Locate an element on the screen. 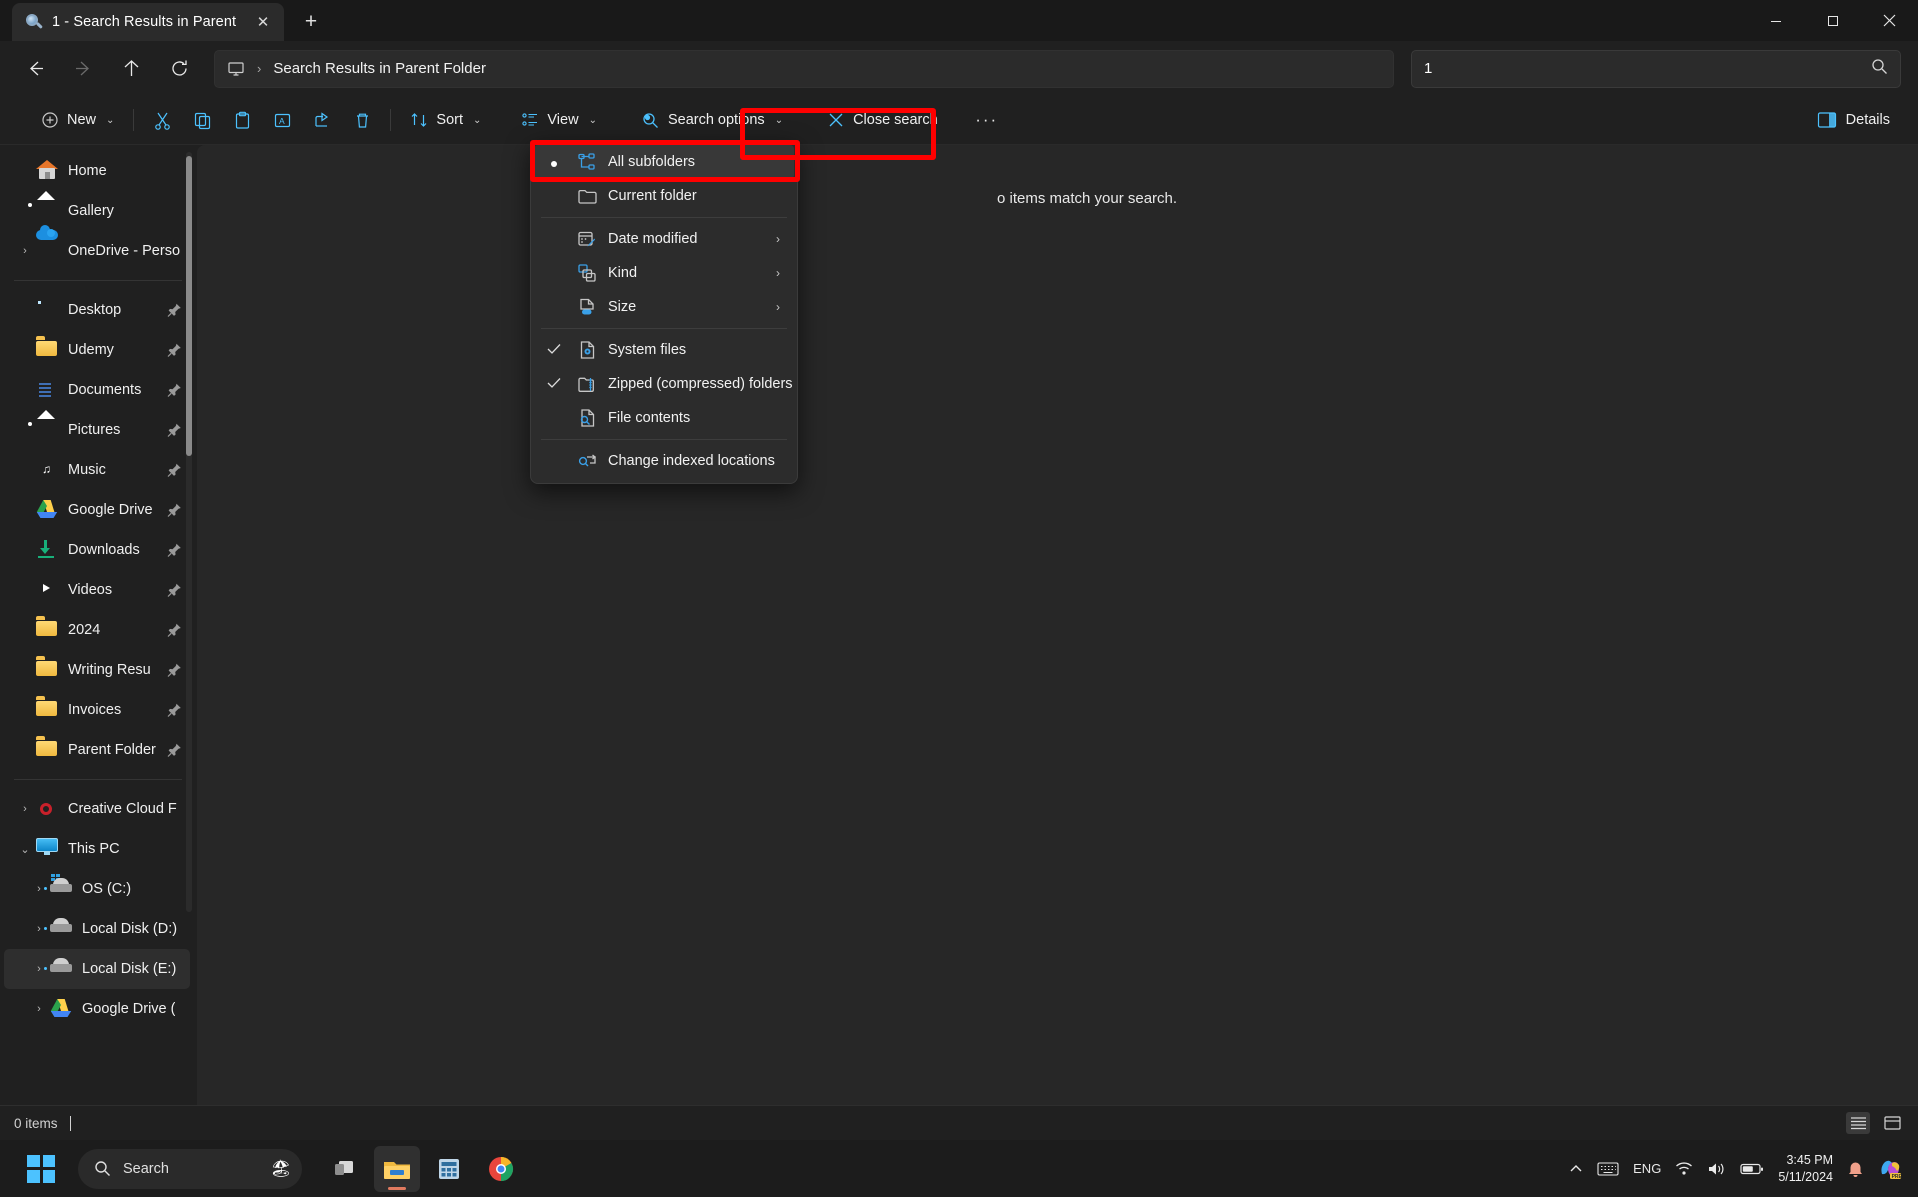 The width and height of the screenshot is (1918, 1197). sidebar-item-google-drive: › Google Drive ( is located at coordinates (97, 1009).